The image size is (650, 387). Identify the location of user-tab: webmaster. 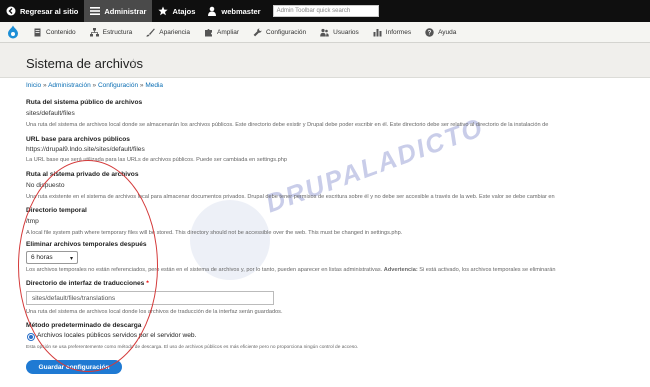
(233, 11).